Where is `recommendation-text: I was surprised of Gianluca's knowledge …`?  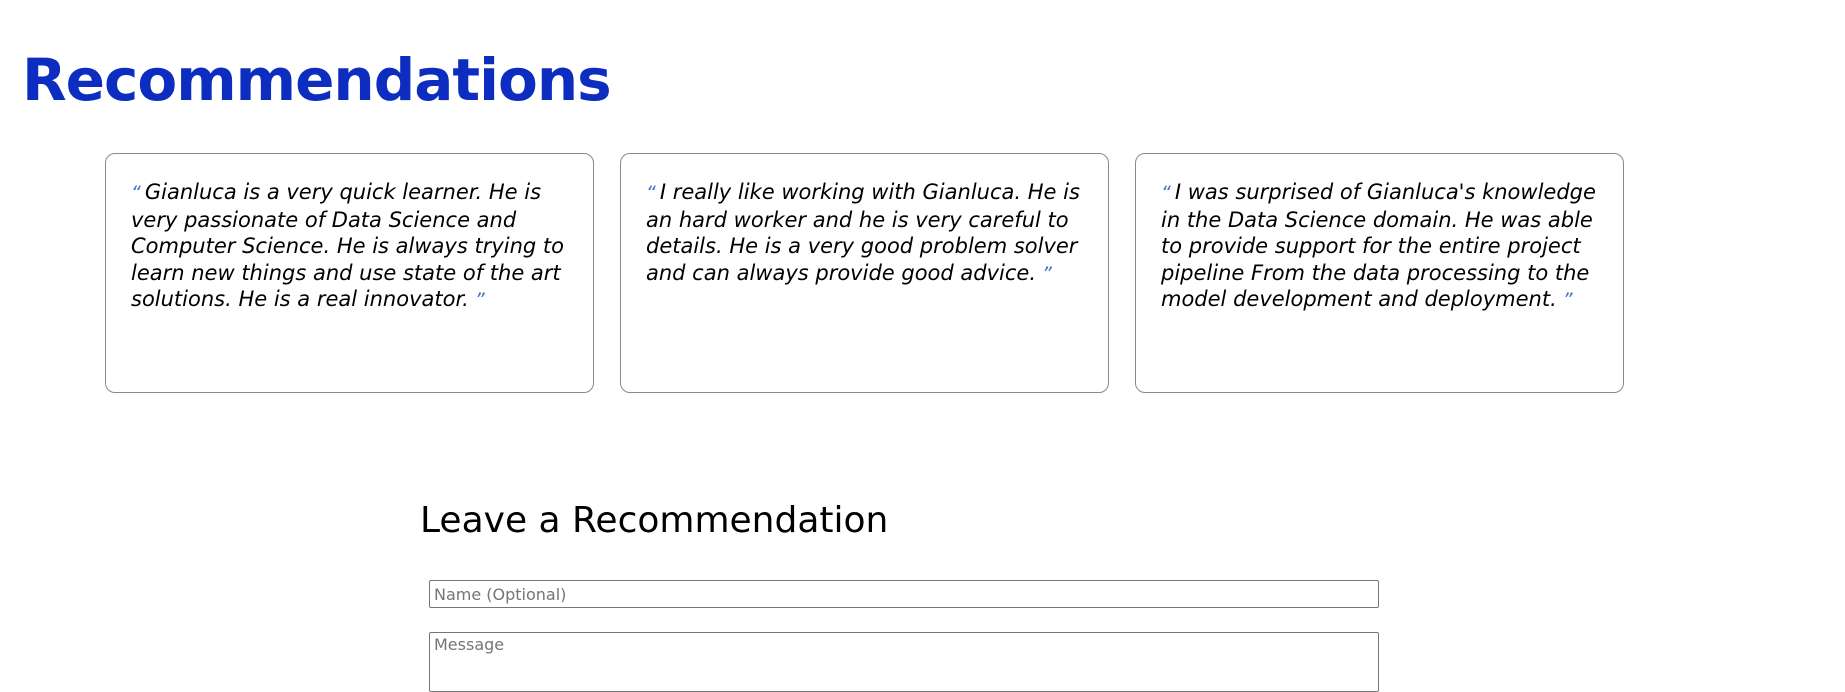
recommendation-text: I was surprised of Gianluca's knowledge … is located at coordinates (1378, 245).